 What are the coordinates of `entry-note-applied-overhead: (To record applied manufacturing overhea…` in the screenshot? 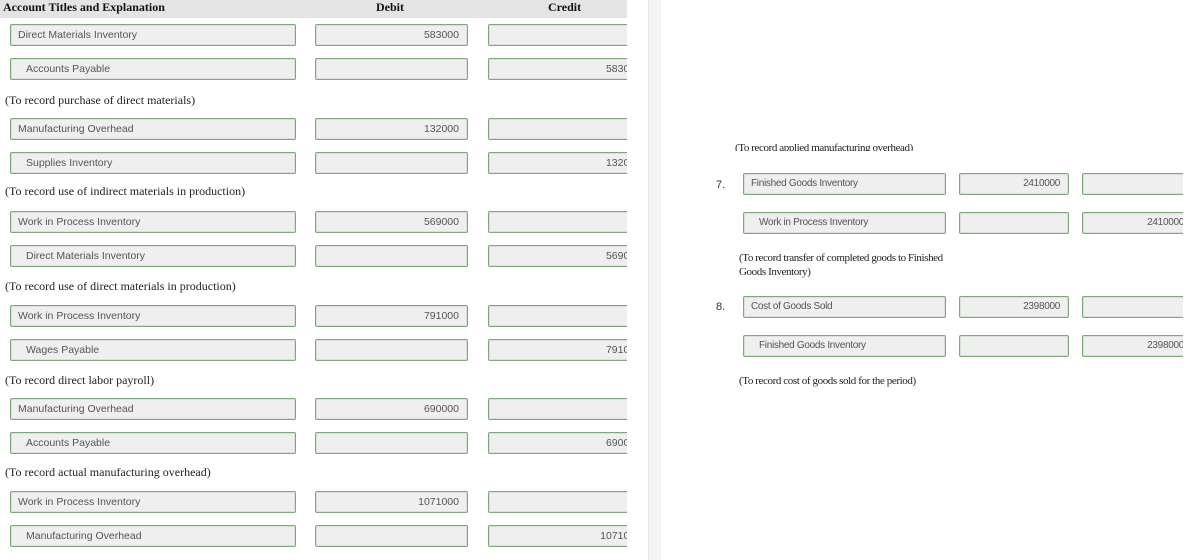 It's located at (824, 146).